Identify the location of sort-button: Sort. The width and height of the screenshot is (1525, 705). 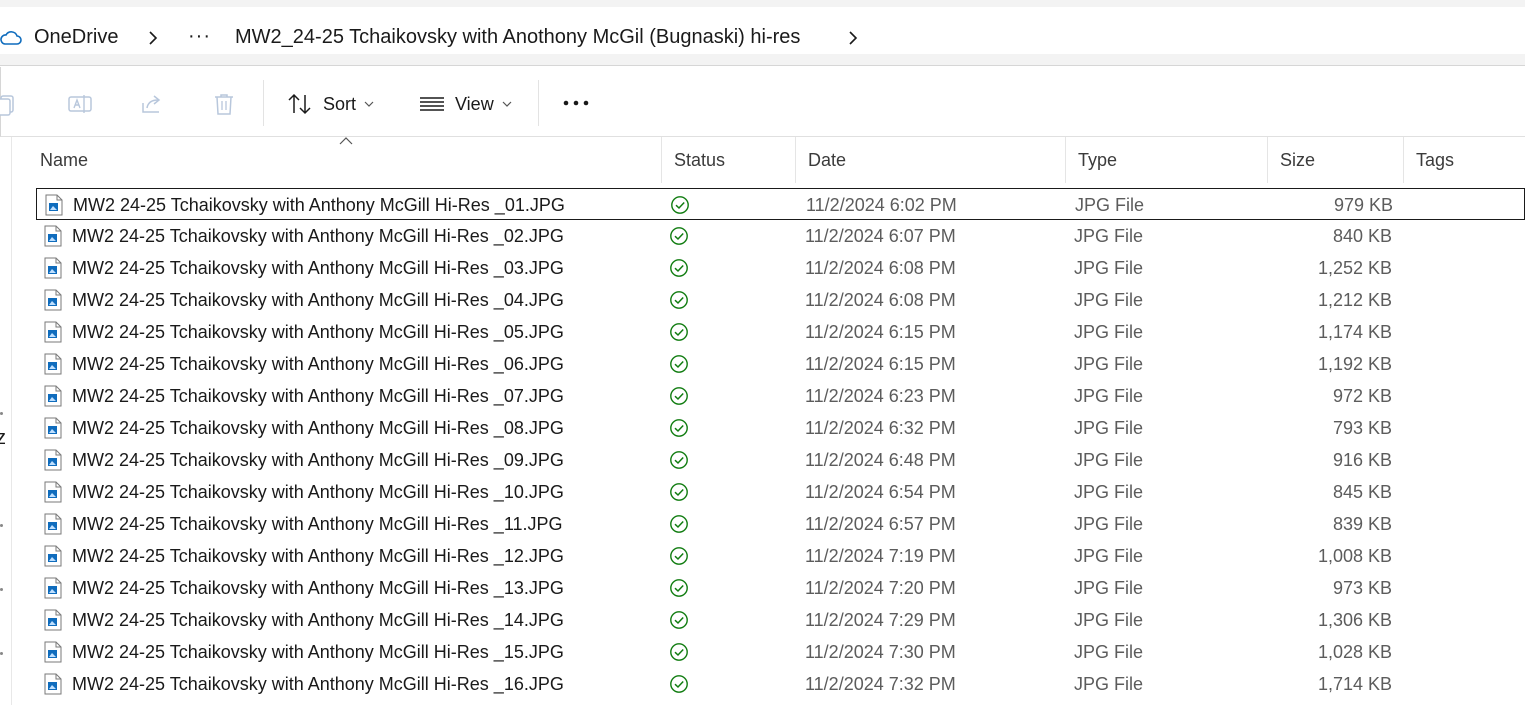
(335, 104).